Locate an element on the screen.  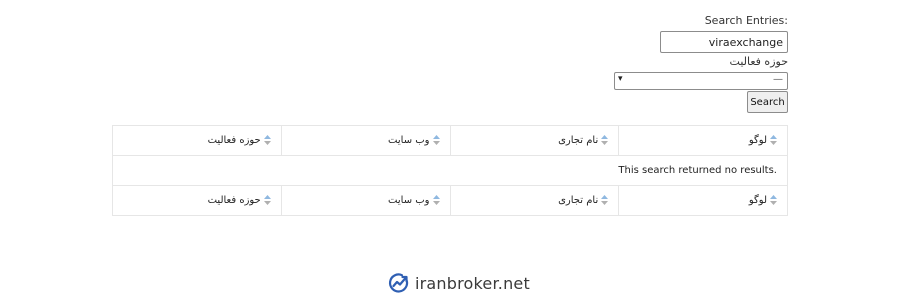
select-value: — is located at coordinates (778, 79).